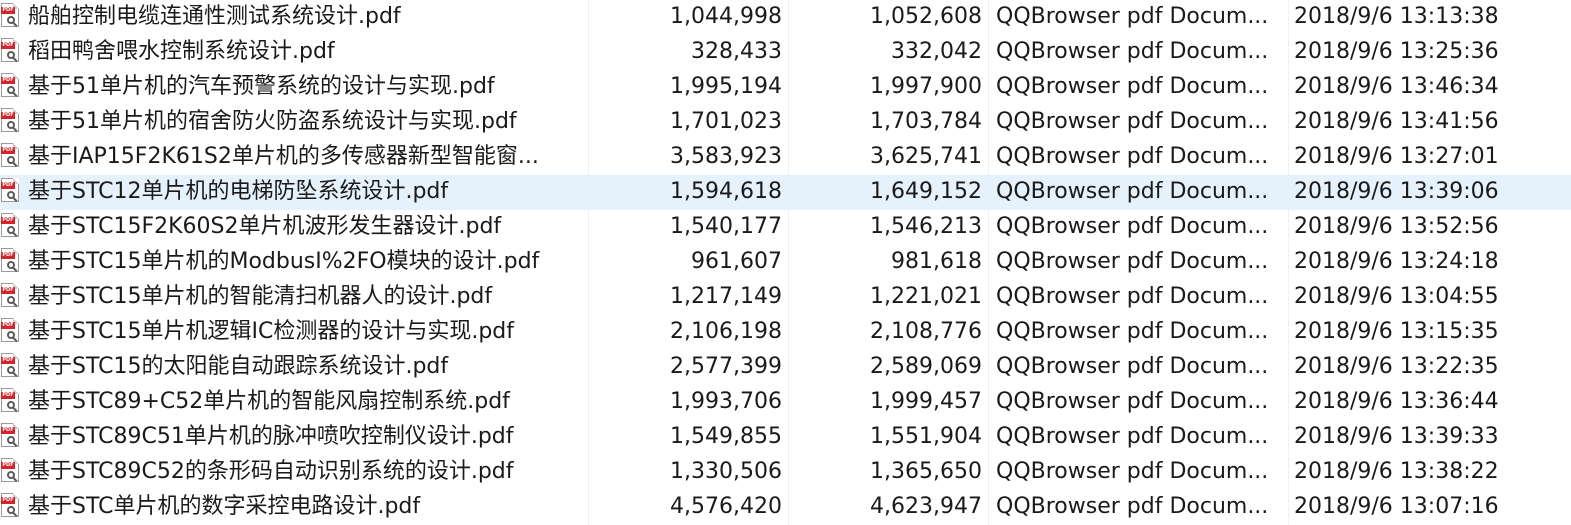 Image resolution: width=1571 pixels, height=525 pixels. Describe the element at coordinates (272, 121) in the screenshot. I see `file-name: 基于51单片机的宿舍防火防盗系统设计与实现.pdf` at that location.